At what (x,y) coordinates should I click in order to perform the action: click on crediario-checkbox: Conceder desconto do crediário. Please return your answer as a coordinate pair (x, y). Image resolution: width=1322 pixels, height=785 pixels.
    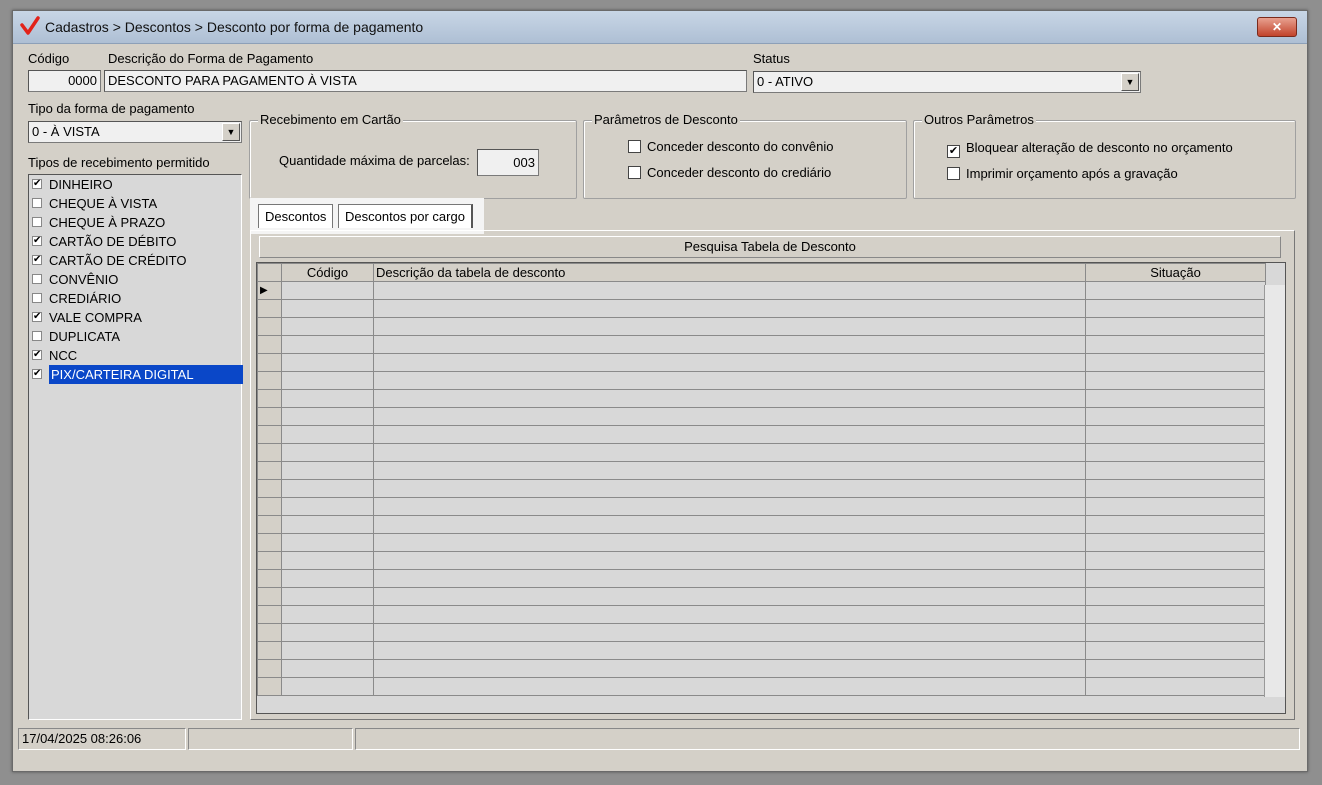
    Looking at the image, I should click on (729, 172).